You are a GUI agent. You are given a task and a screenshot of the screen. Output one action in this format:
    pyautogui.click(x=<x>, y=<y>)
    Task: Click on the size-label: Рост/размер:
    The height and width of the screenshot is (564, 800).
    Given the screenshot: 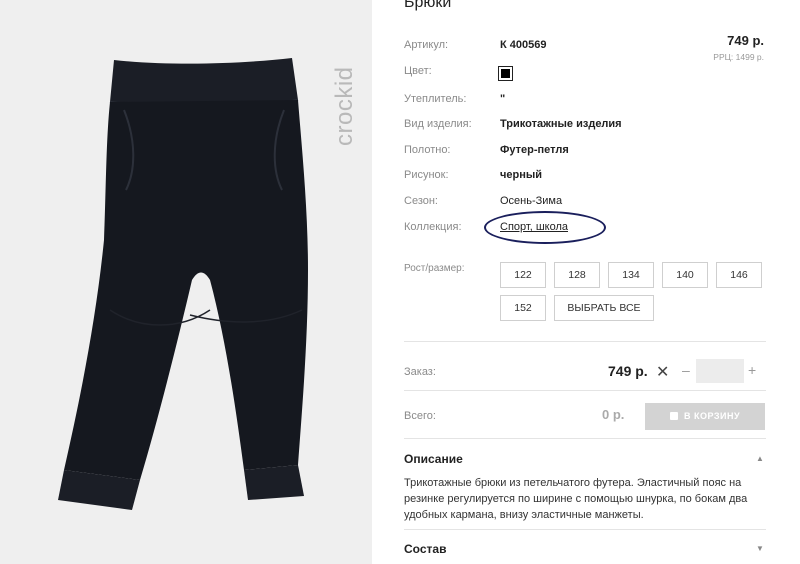 What is the action you would take?
    pyautogui.click(x=434, y=268)
    